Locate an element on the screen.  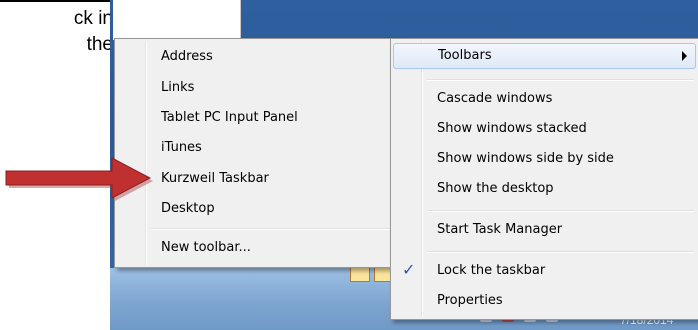
menu-item-label: Start Task Manager is located at coordinates (500, 229).